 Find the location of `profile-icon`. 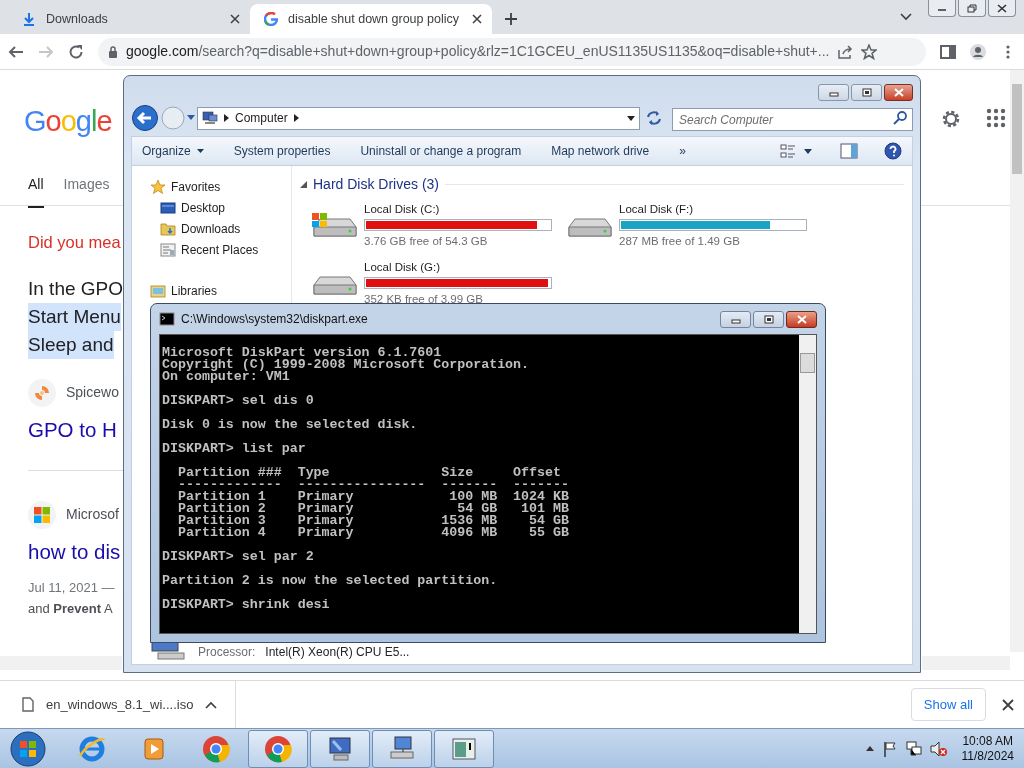

profile-icon is located at coordinates (978, 51).